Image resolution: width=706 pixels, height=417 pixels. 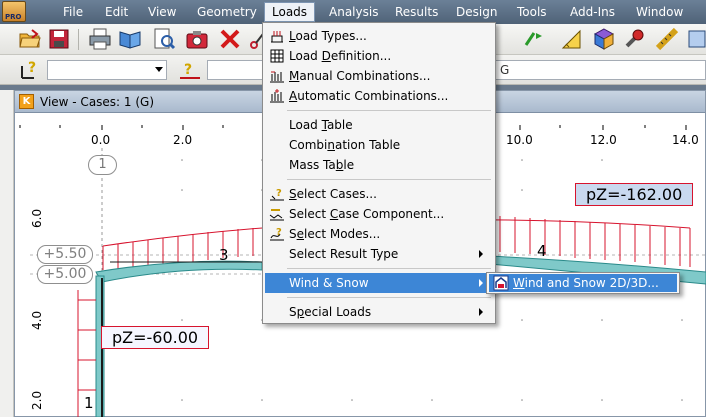 I want to click on level-label-2: +5.00, so click(x=65, y=274).